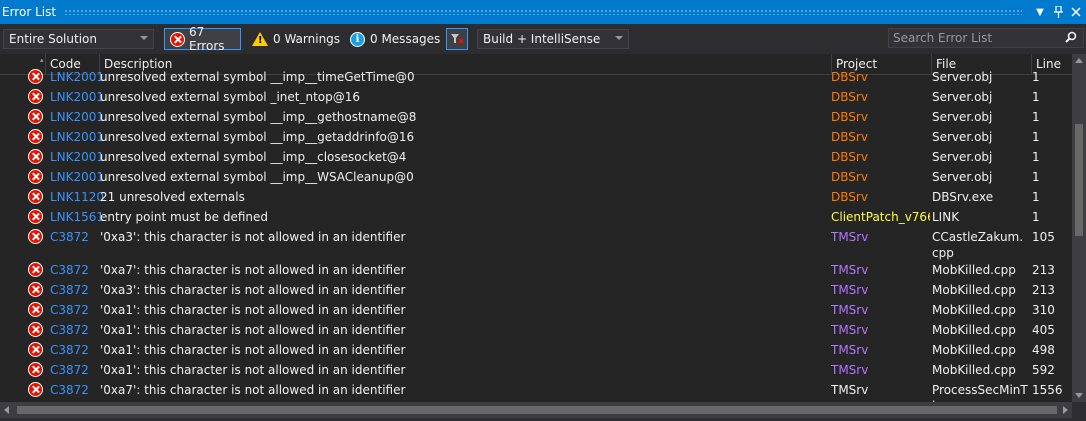 The width and height of the screenshot is (1086, 421). What do you see at coordinates (1079, 395) in the screenshot?
I see `scroll-down-icon` at bounding box center [1079, 395].